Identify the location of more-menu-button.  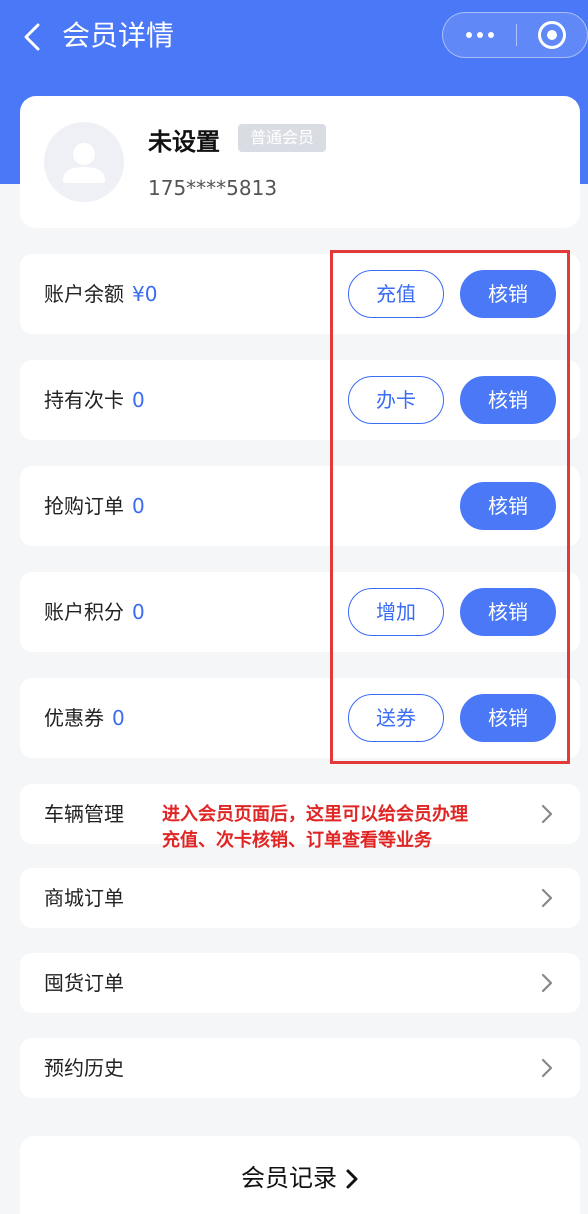
(479, 35).